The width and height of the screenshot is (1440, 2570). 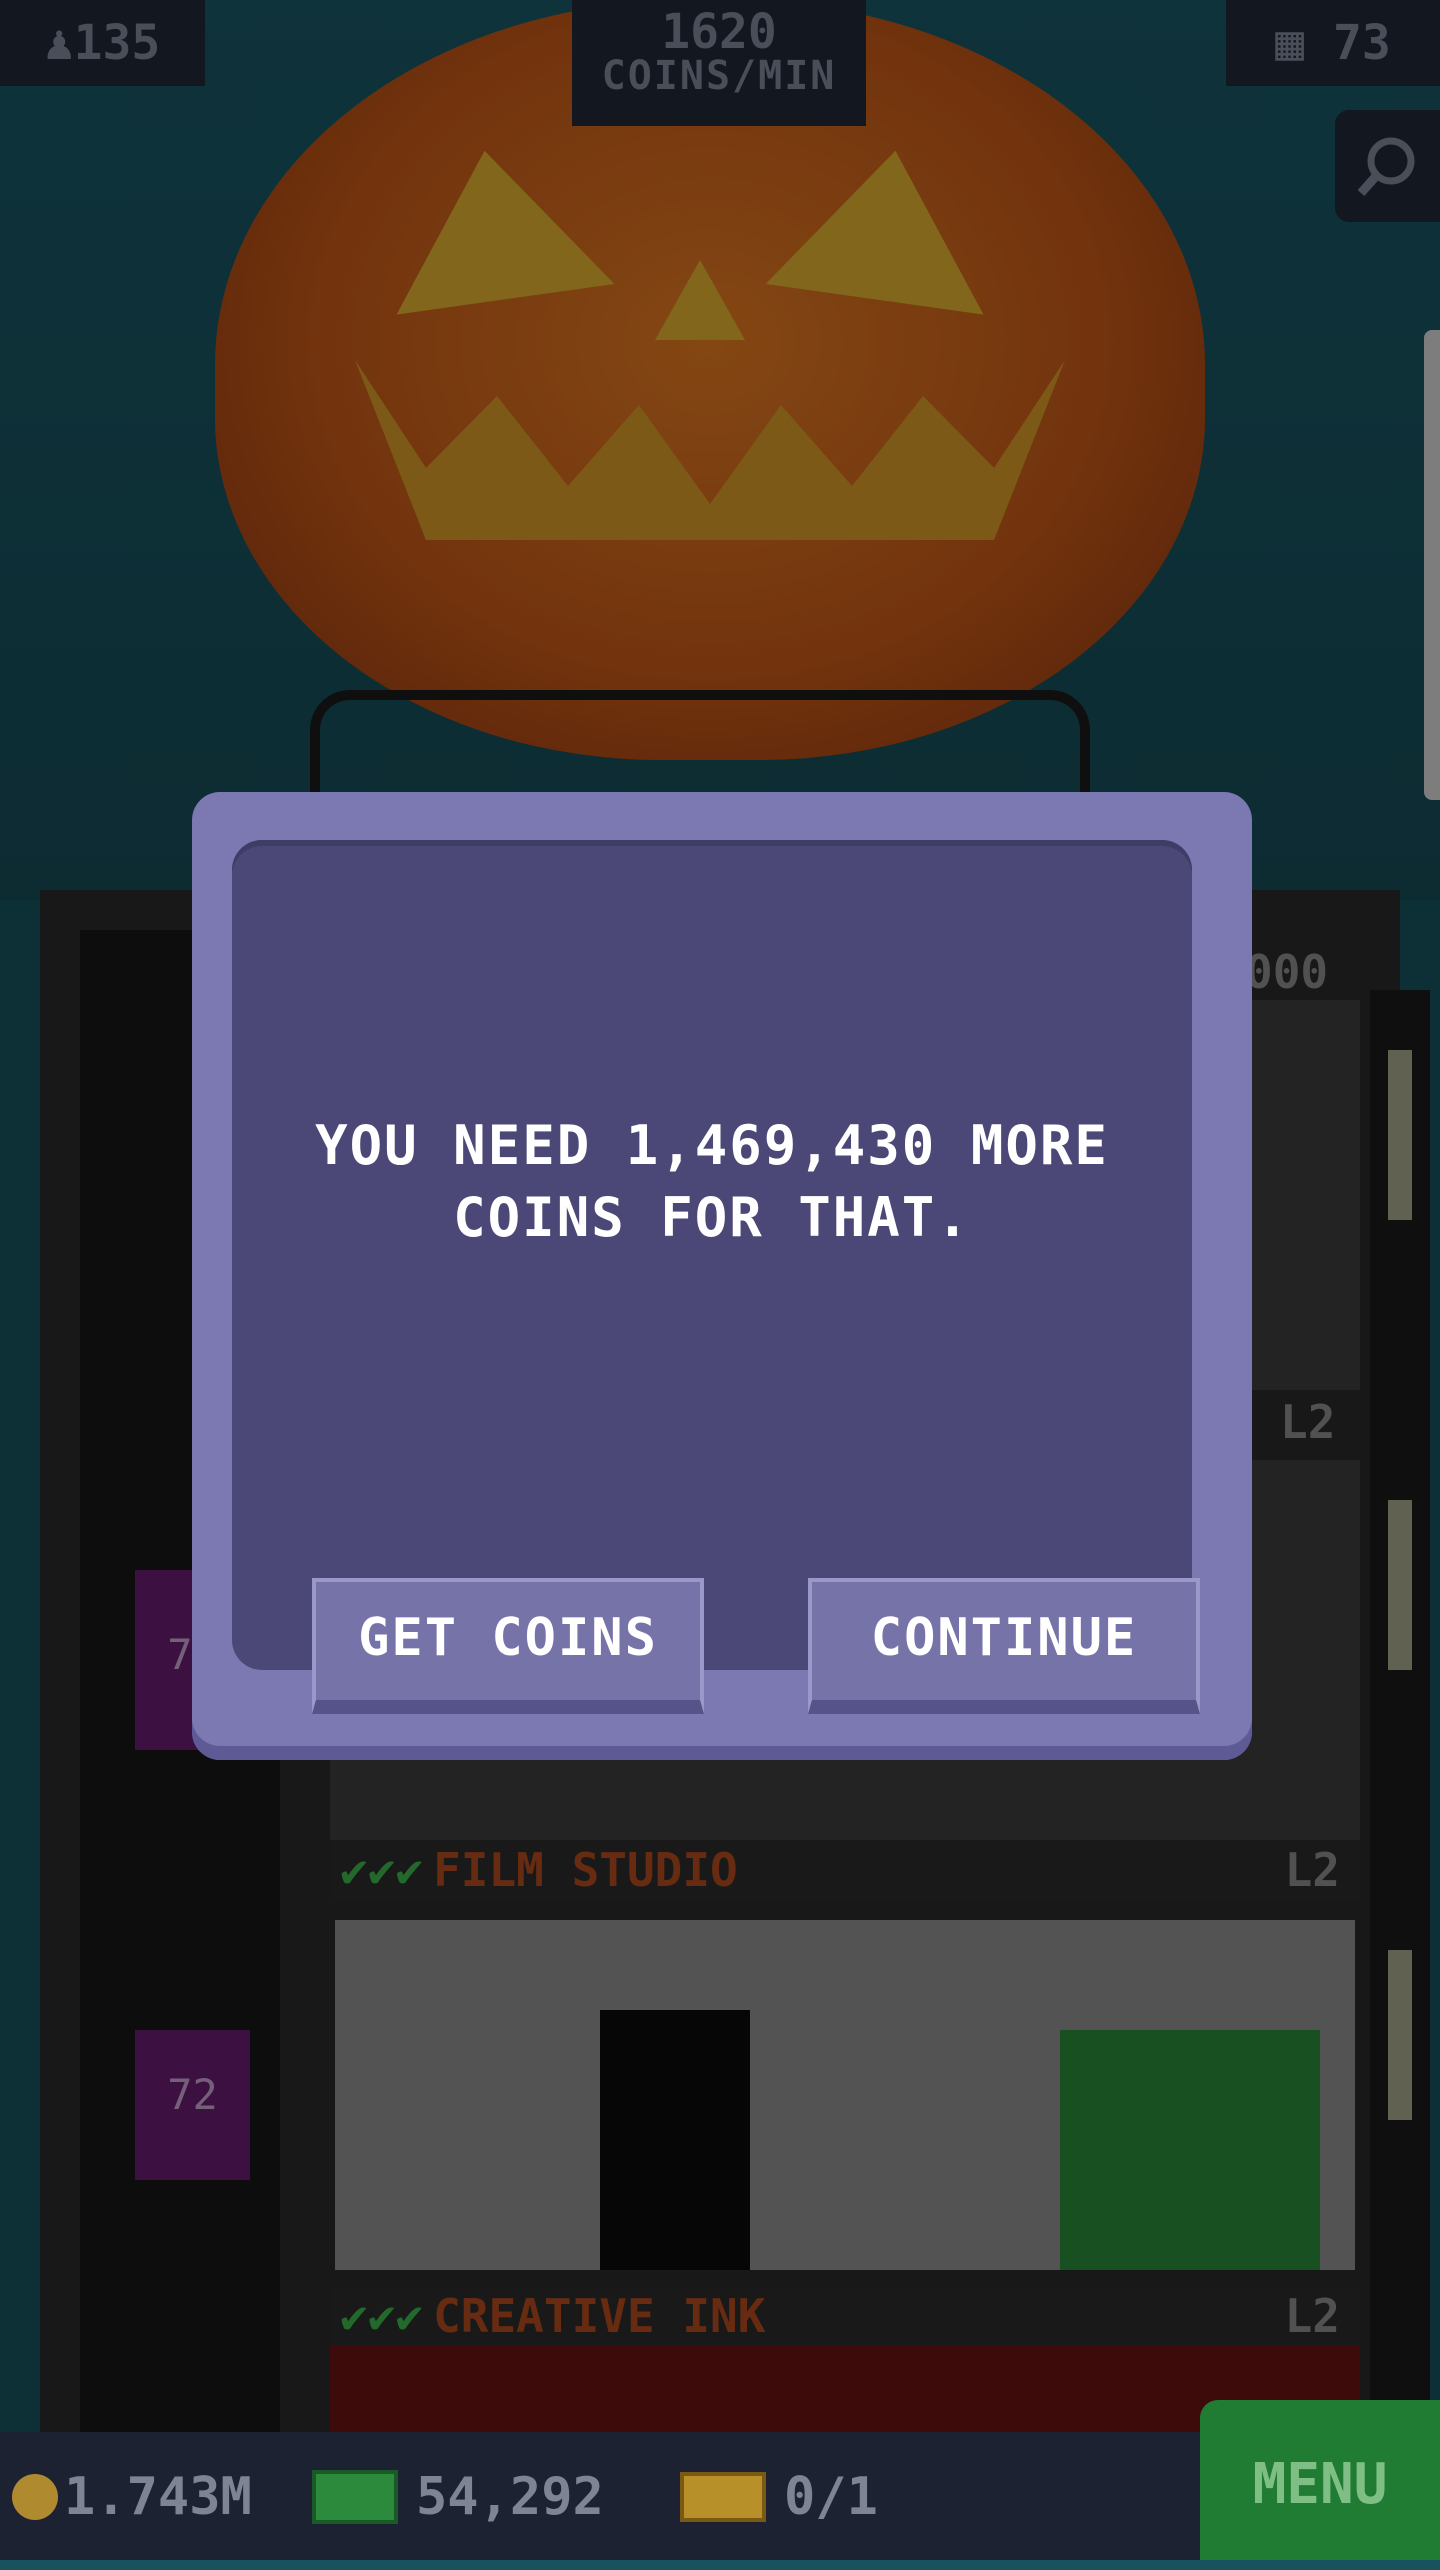 What do you see at coordinates (712, 1181) in the screenshot?
I see `dialog-message: YOU NEED 1,469,430 MORE COINS FOR THAT.` at bounding box center [712, 1181].